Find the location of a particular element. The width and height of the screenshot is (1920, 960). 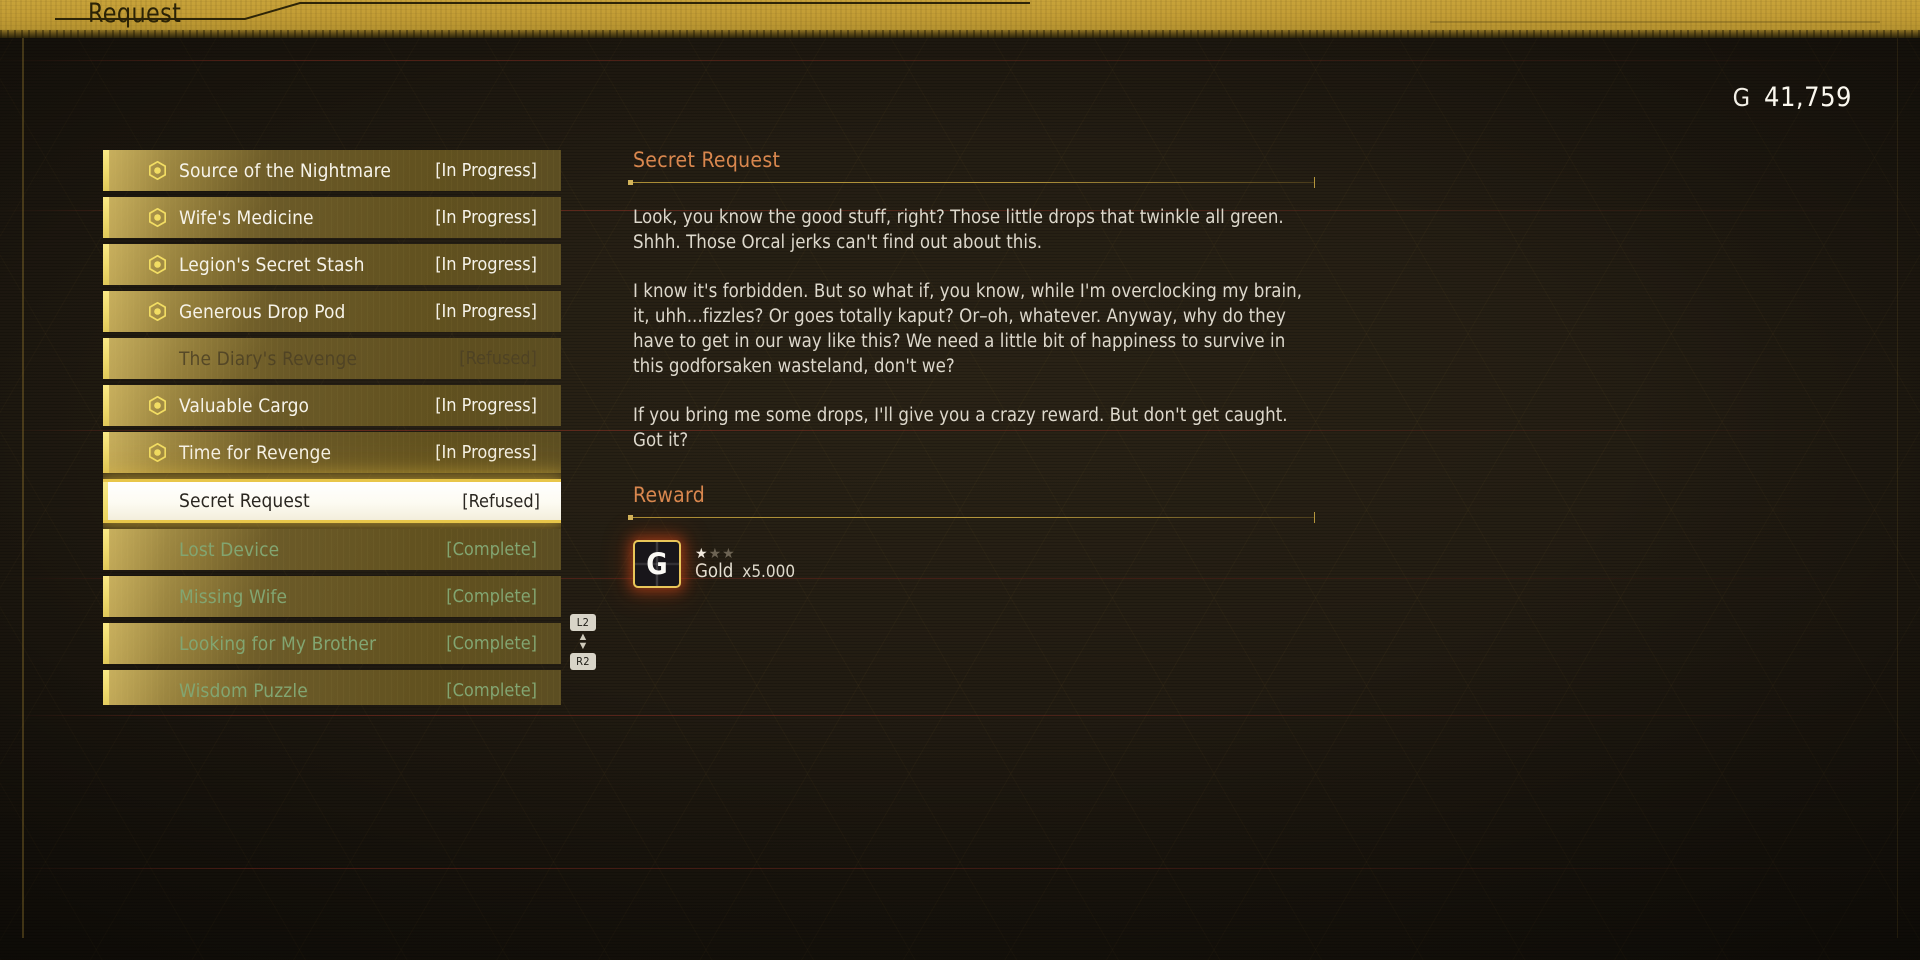

gold-symbol-icon: G is located at coordinates (1741, 97).